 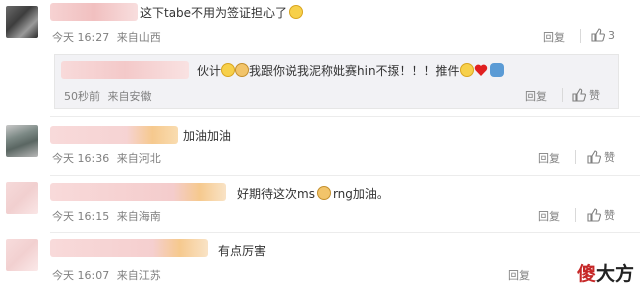 I want to click on reply-time: 50秒前, so click(x=82, y=96).